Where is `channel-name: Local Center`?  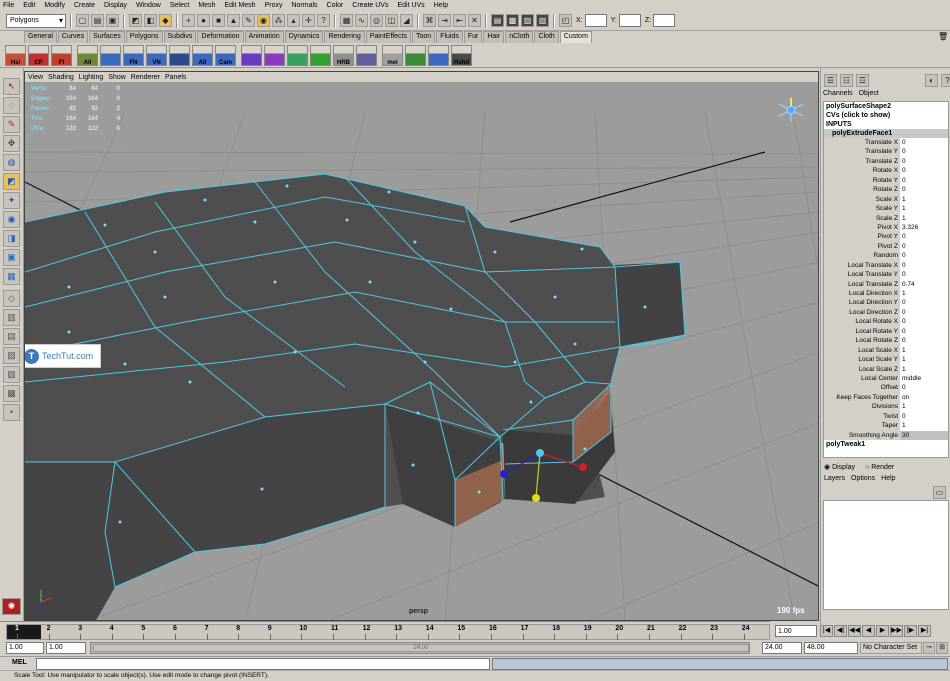
channel-name: Local Center is located at coordinates (862, 378).